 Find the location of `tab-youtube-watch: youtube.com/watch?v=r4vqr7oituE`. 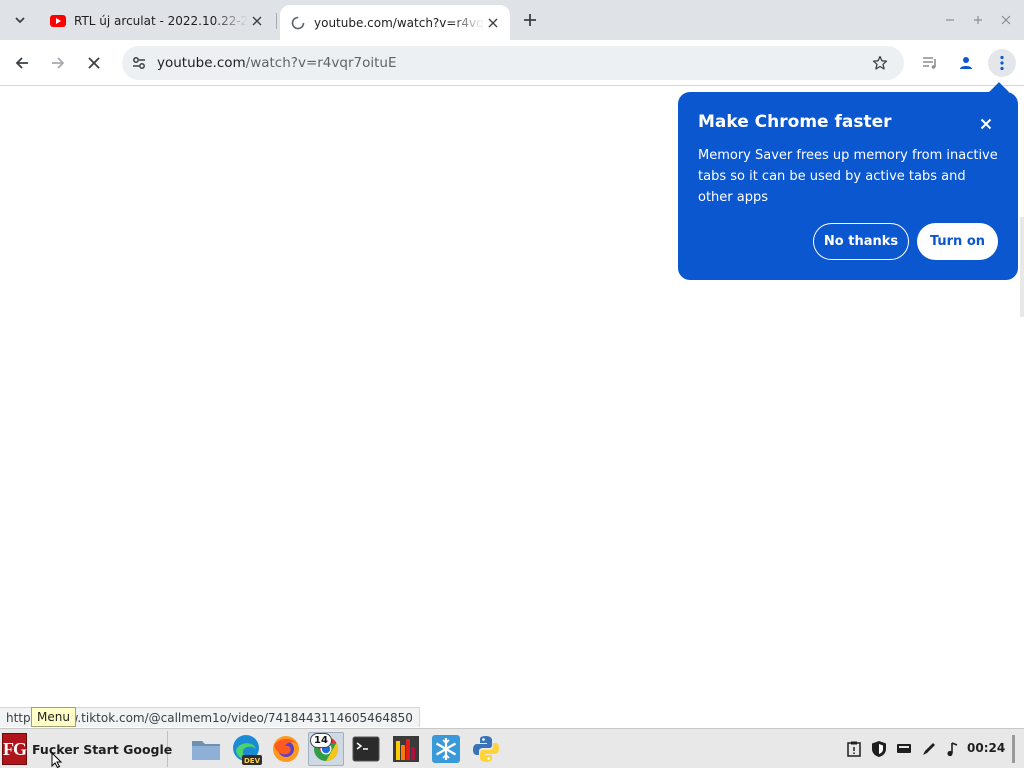

tab-youtube-watch: youtube.com/watch?v=r4vqr7oituE is located at coordinates (395, 22).